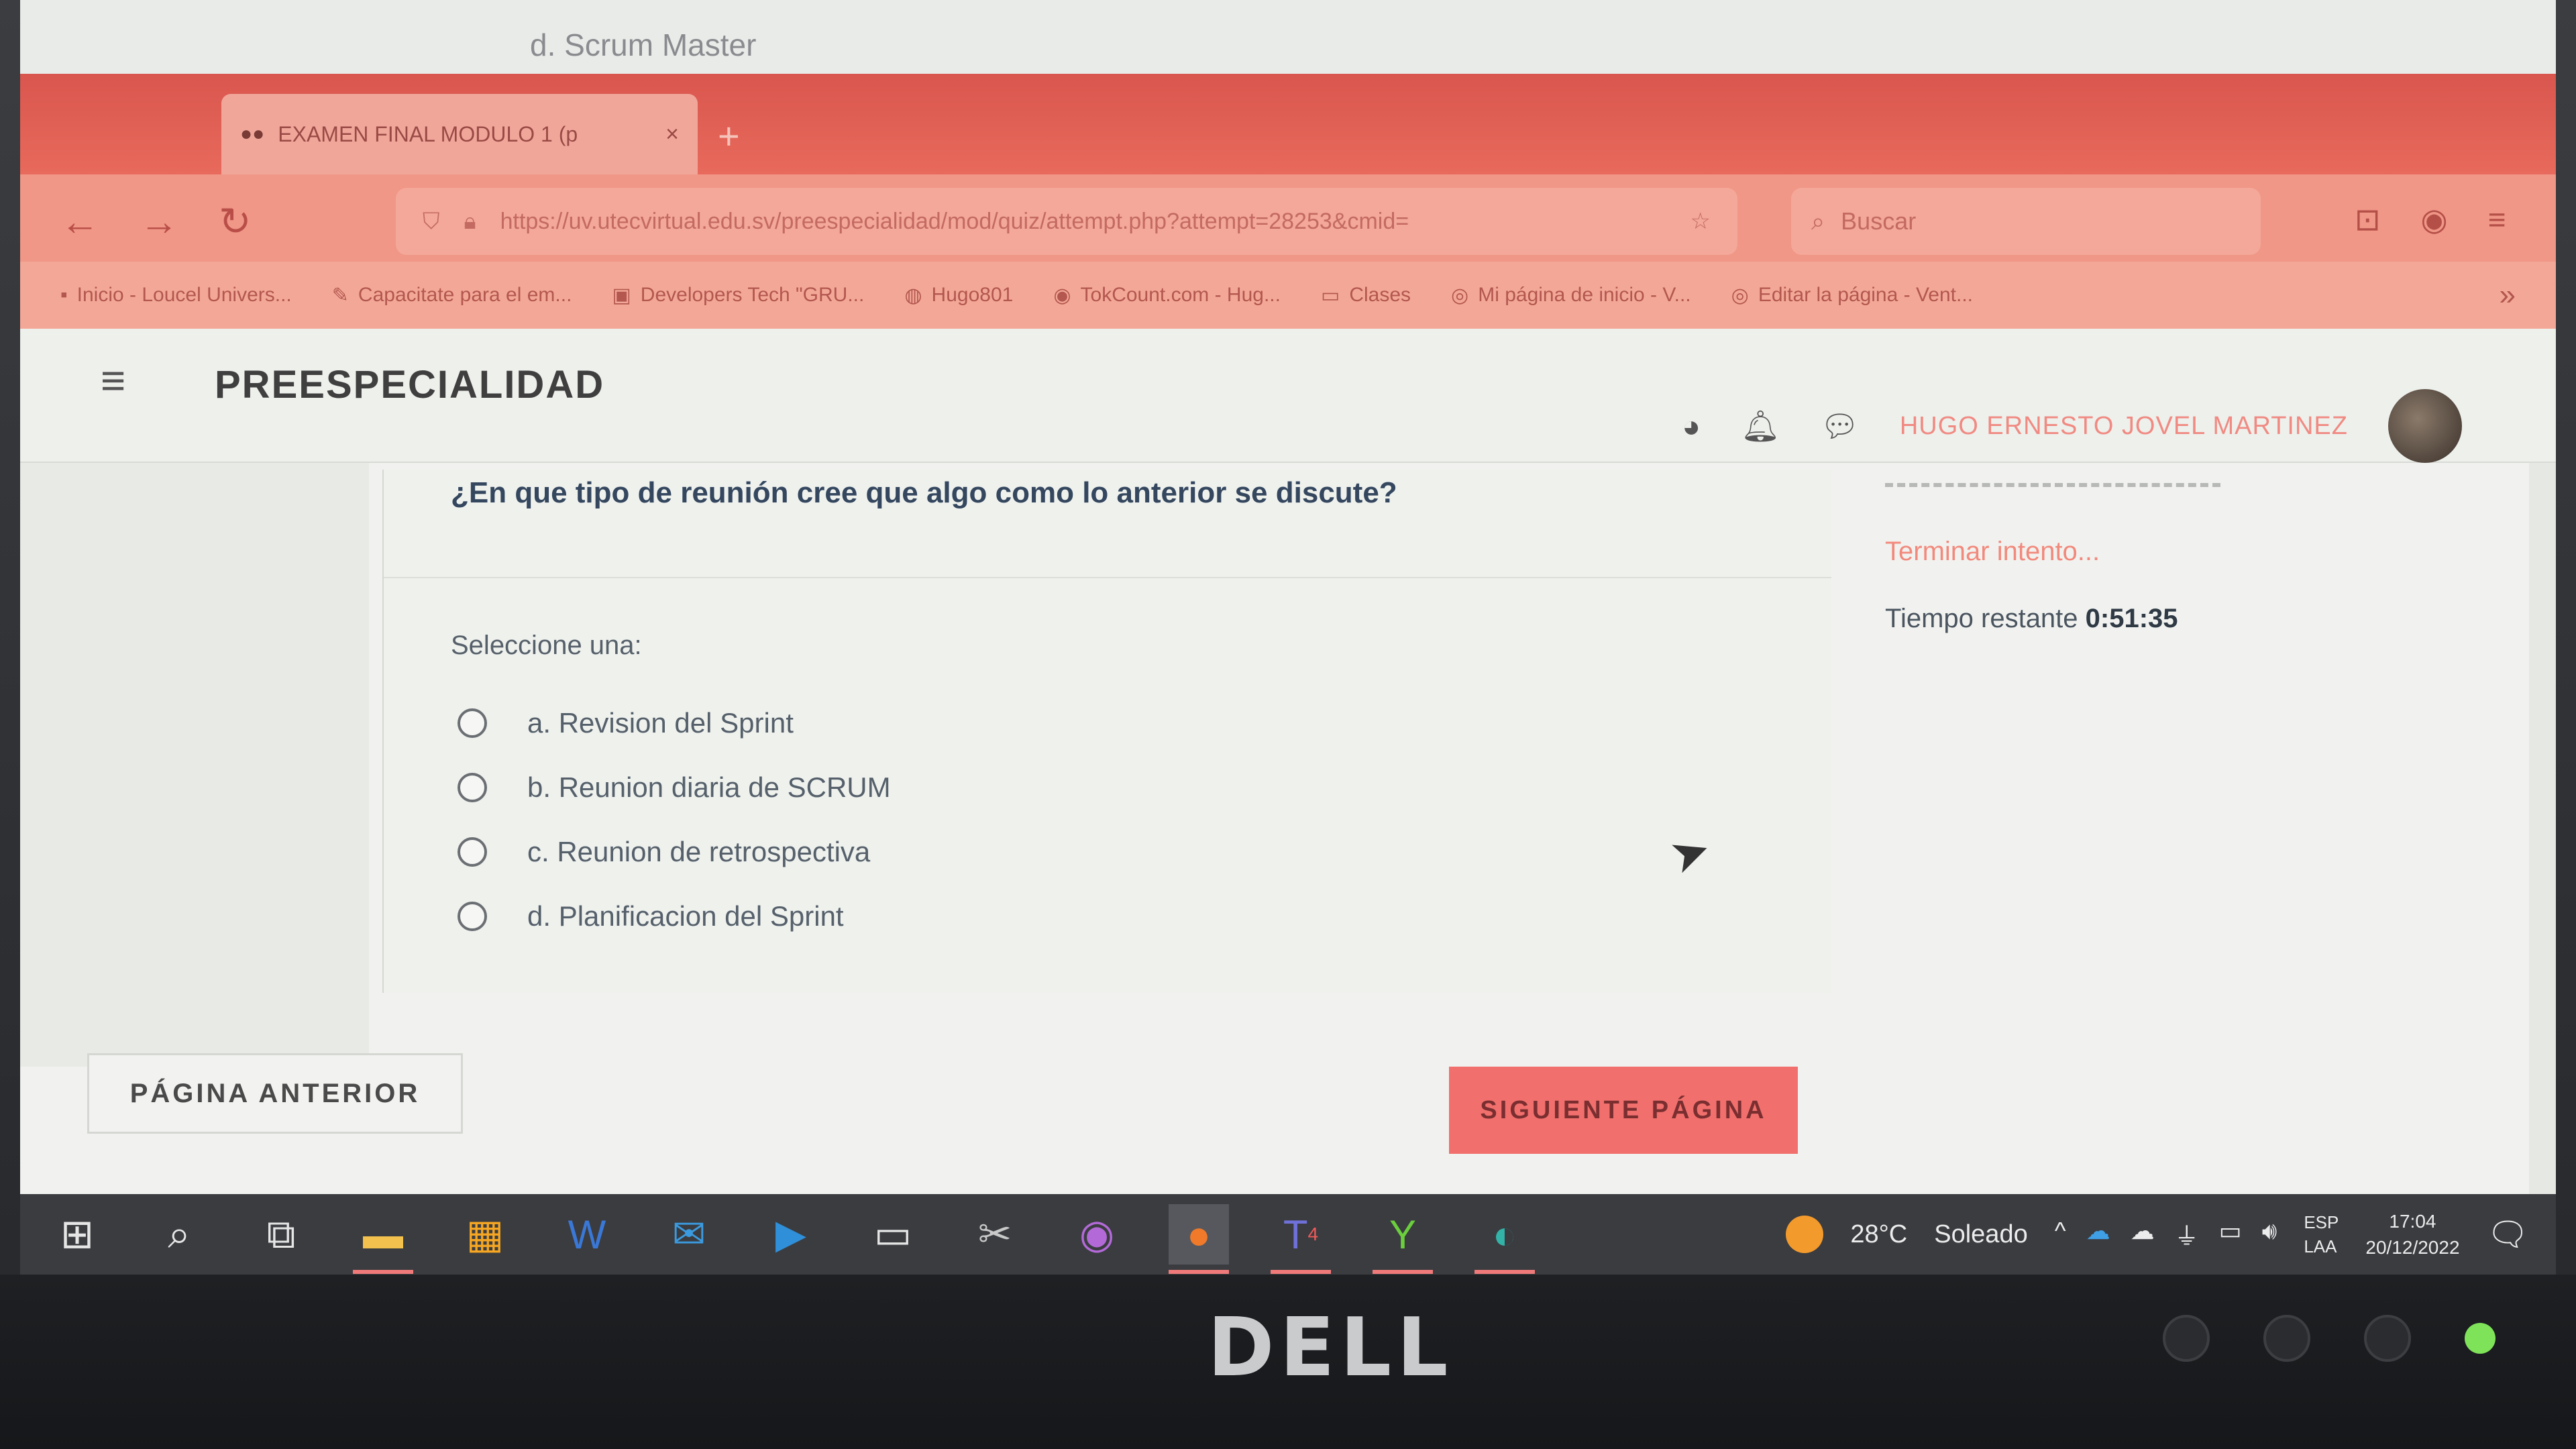 The height and width of the screenshot is (1449, 2576). Describe the element at coordinates (1301, 1239) in the screenshot. I see `teams-icon: T4` at that location.